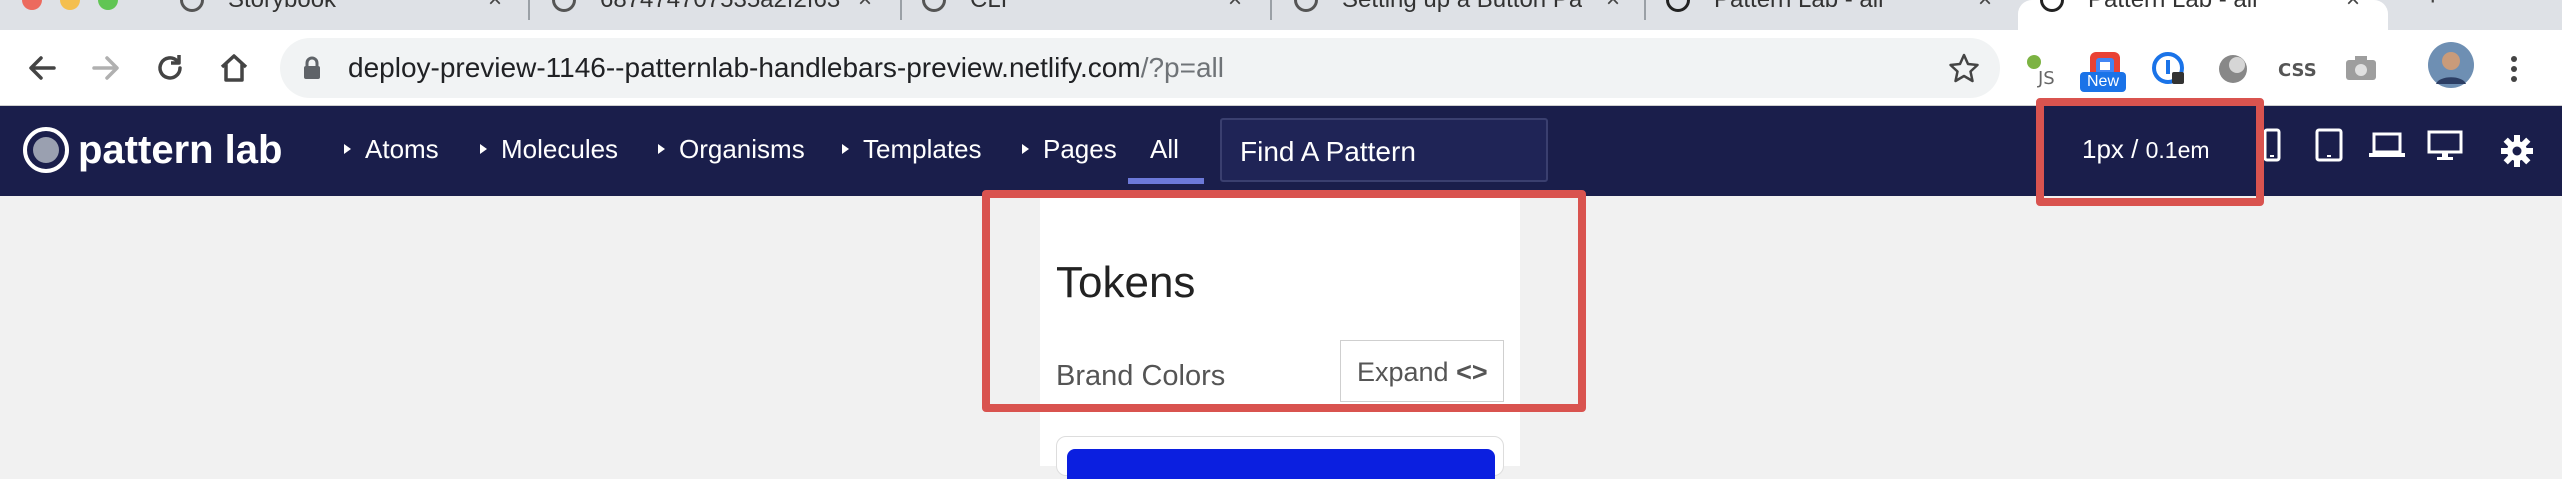  I want to click on back-icon, so click(42, 68).